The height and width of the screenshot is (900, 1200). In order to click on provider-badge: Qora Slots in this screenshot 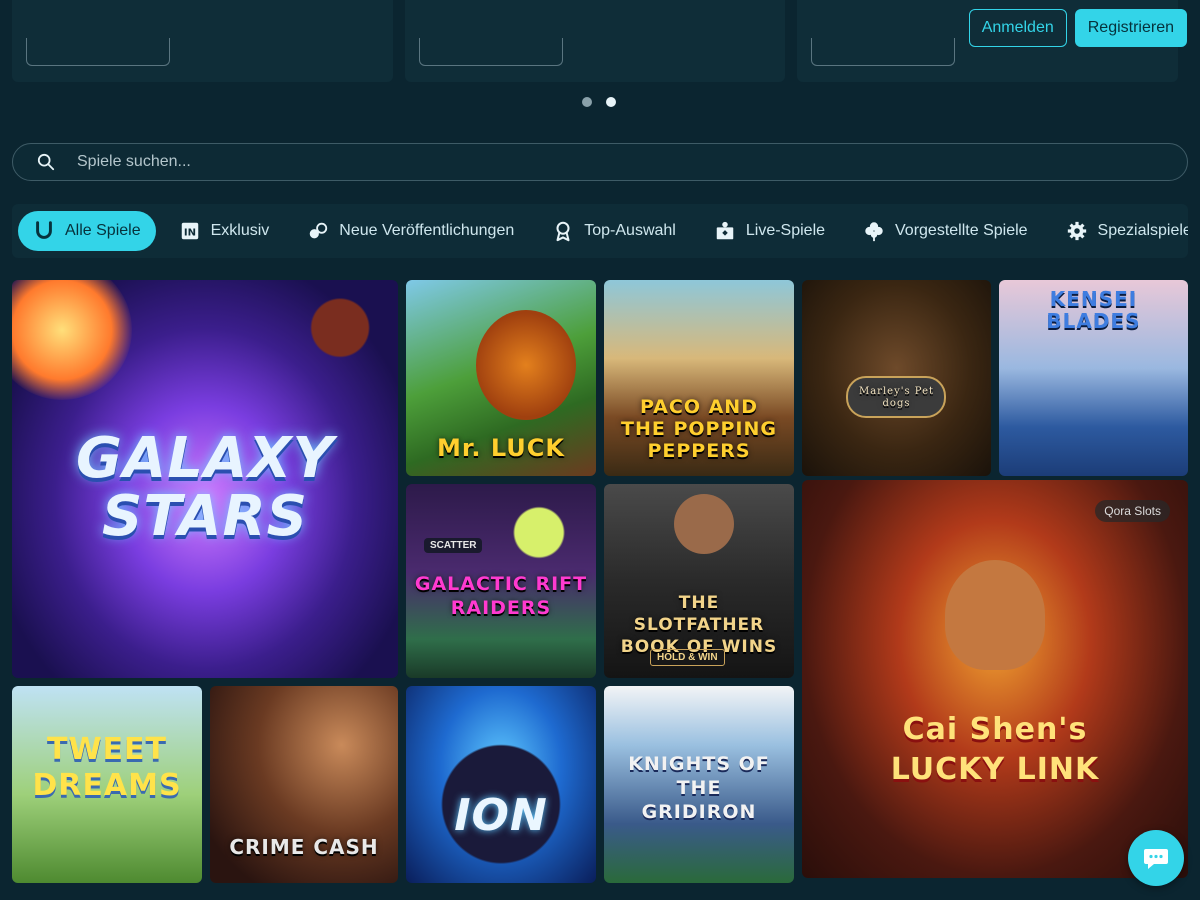, I will do `click(1132, 511)`.